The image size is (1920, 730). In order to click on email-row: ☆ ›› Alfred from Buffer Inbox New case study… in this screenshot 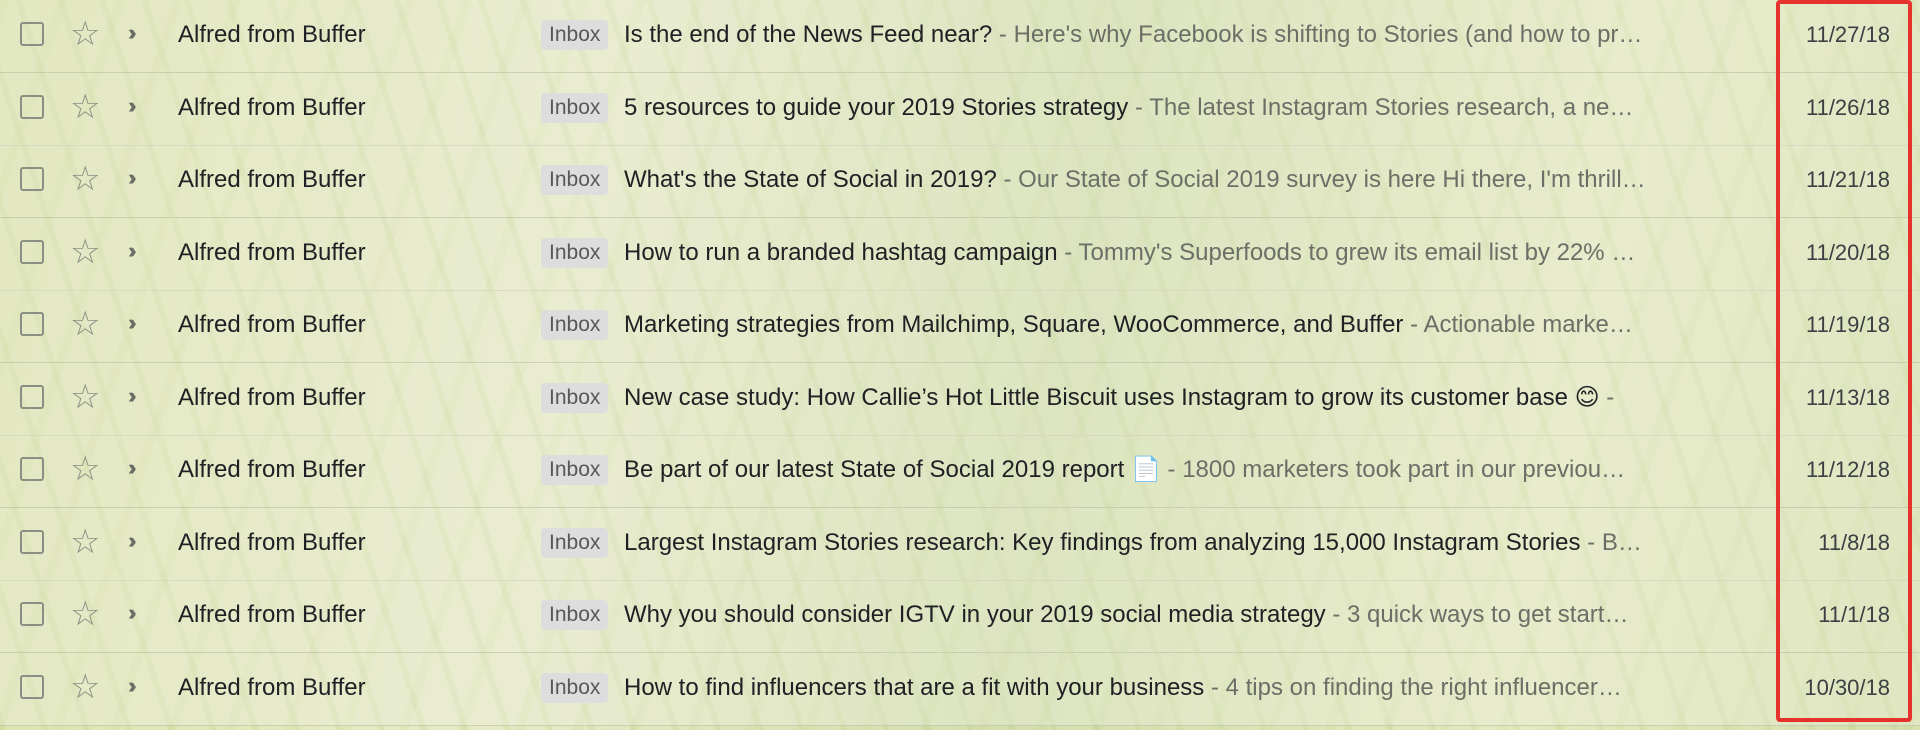, I will do `click(960, 399)`.